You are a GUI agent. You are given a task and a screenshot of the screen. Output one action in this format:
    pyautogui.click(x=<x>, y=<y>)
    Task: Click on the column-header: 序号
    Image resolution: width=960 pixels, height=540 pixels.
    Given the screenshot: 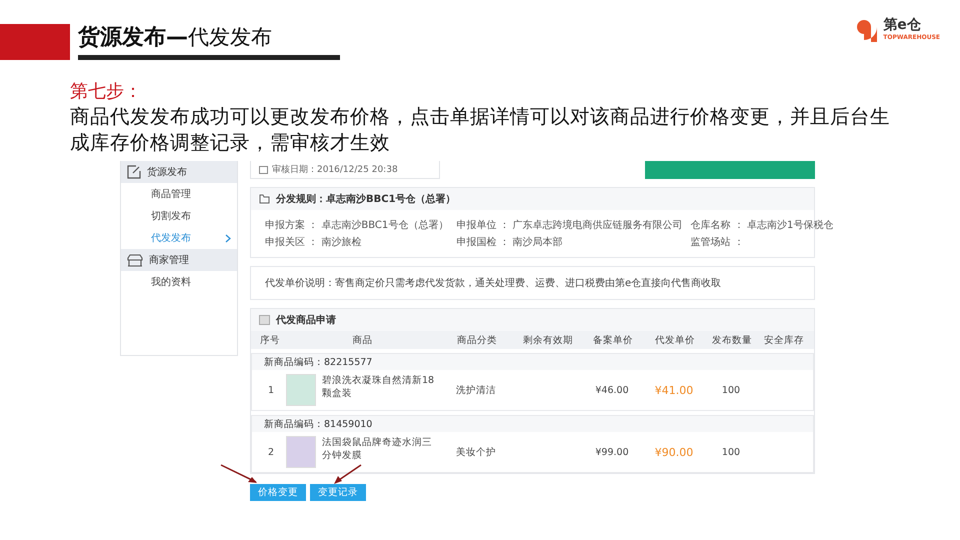 What is the action you would take?
    pyautogui.click(x=270, y=340)
    